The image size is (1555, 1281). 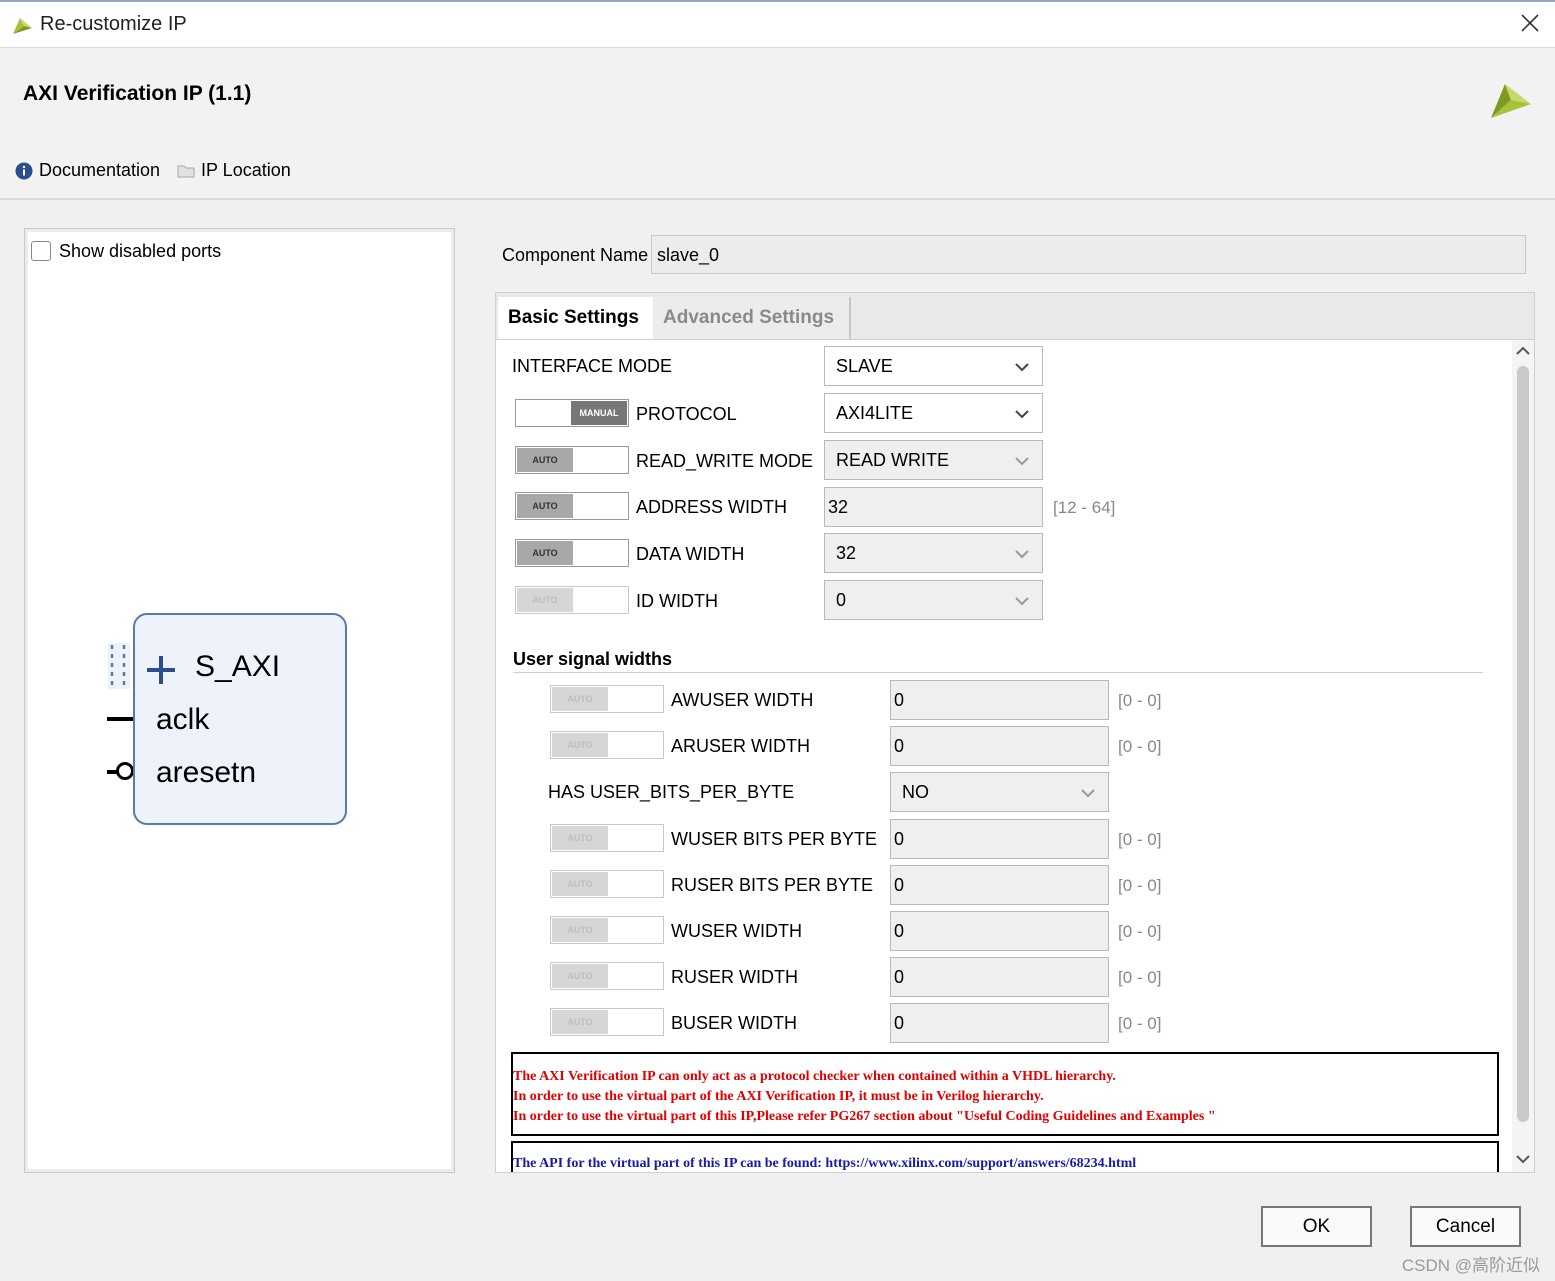 I want to click on close-icon, so click(x=1530, y=23).